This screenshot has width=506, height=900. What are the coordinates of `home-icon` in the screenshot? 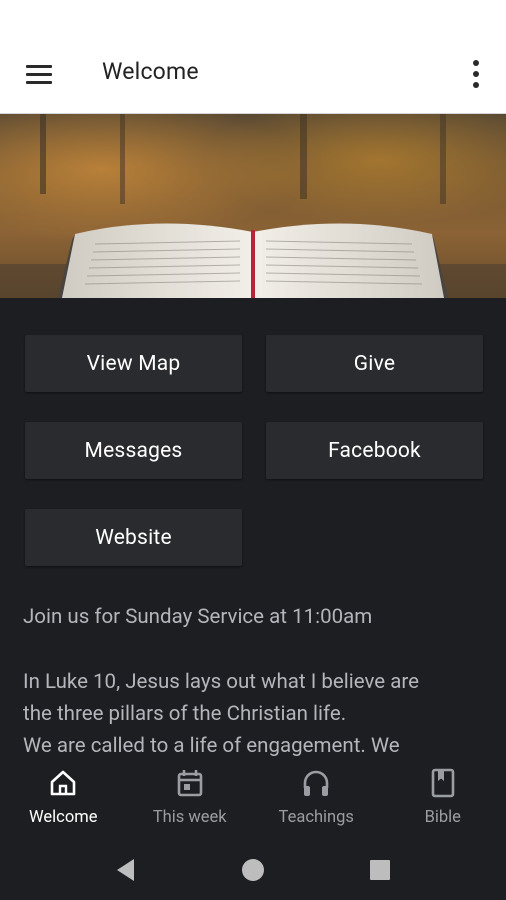 It's located at (63, 783).